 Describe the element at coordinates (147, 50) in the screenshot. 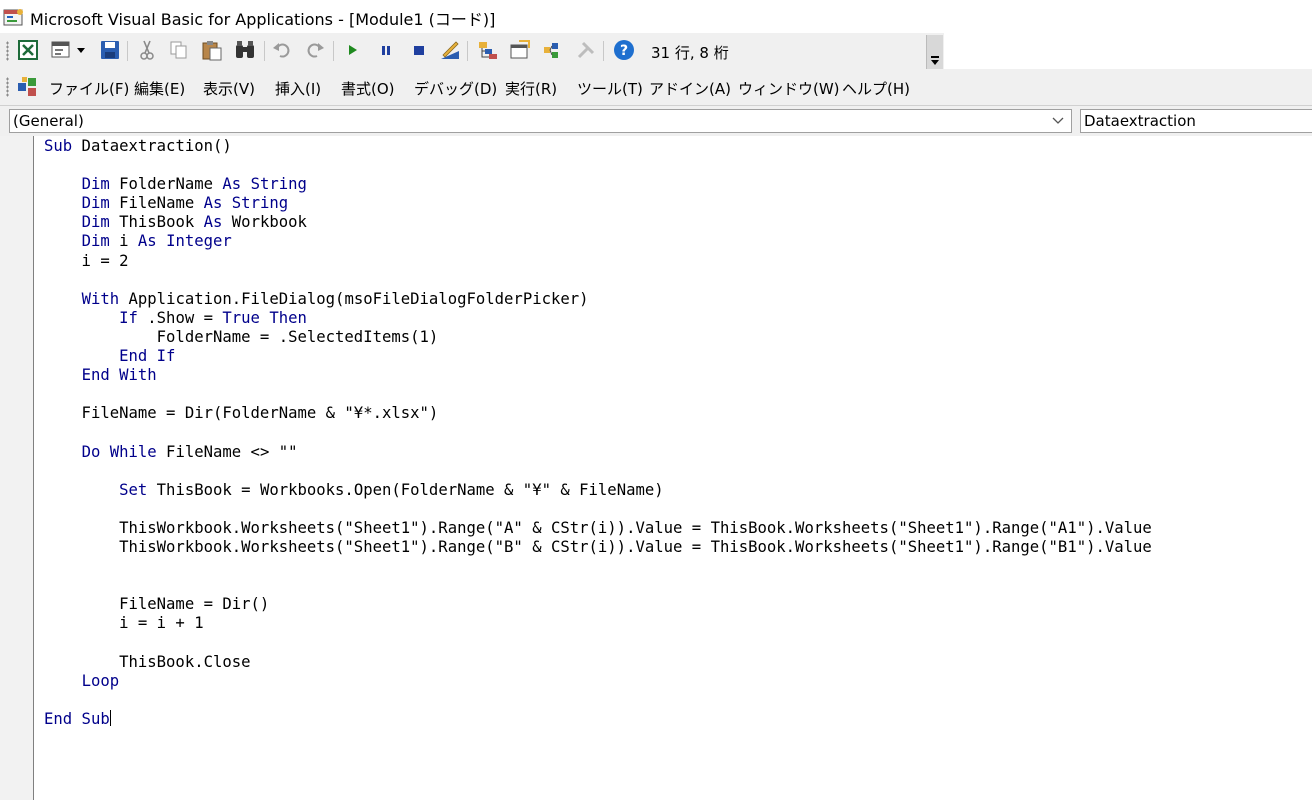

I see `cut-button` at that location.